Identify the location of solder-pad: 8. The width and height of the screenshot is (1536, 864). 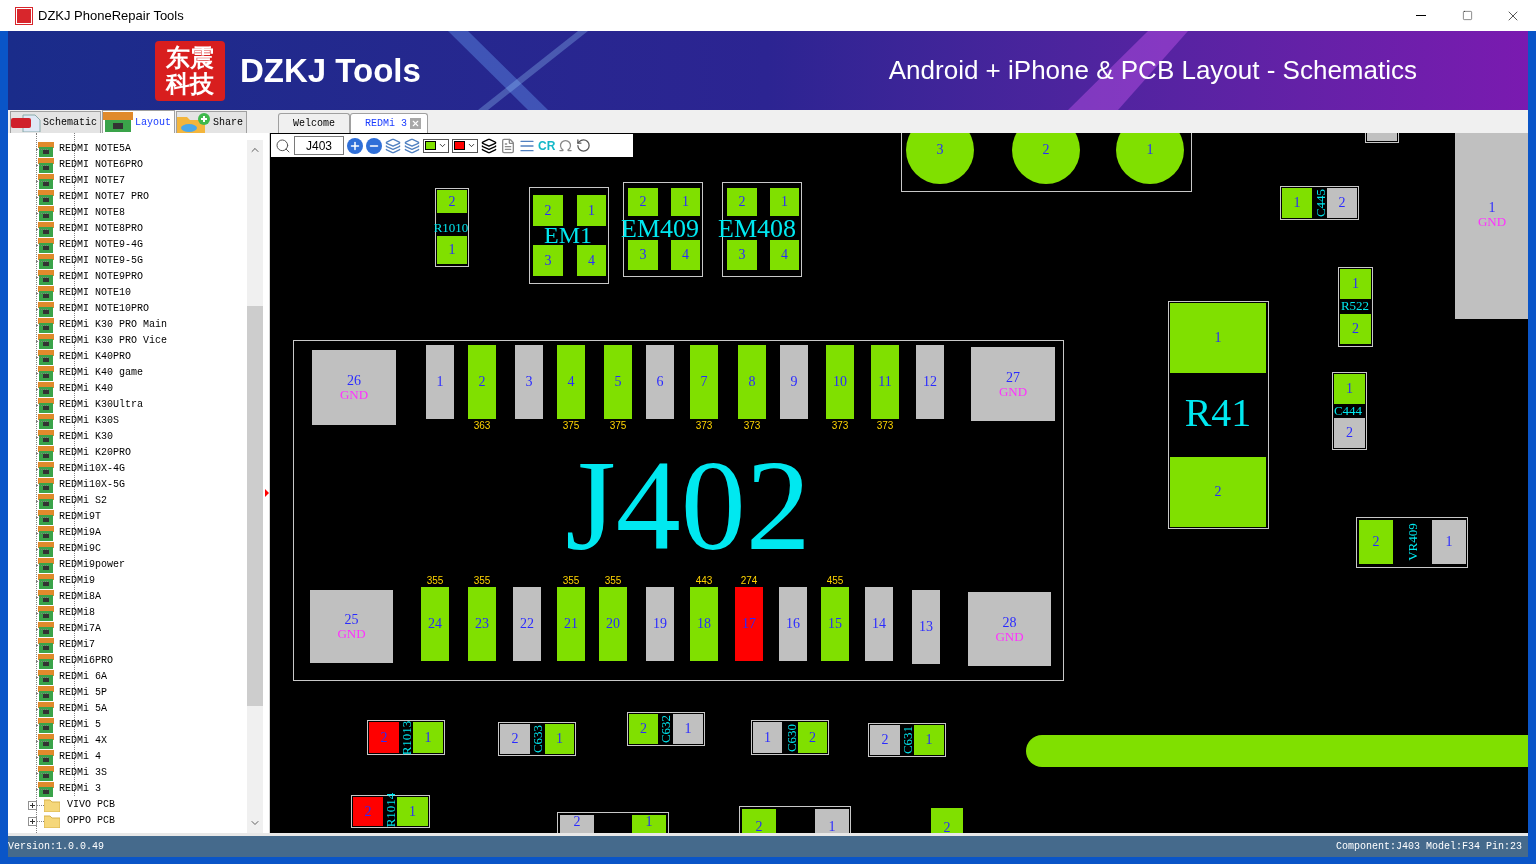
(752, 382).